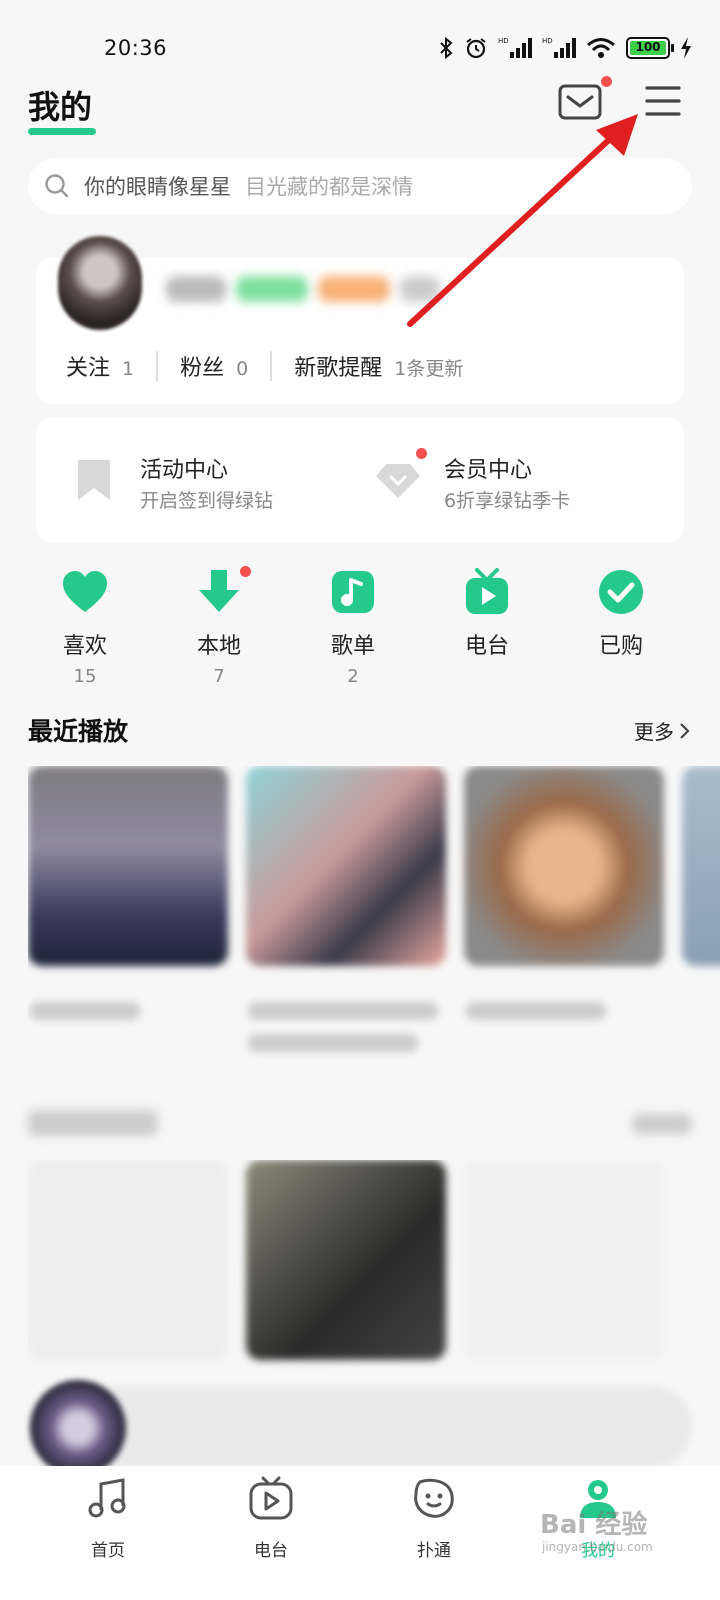 The height and width of the screenshot is (1600, 720). Describe the element at coordinates (621, 592) in the screenshot. I see `purchased-icon` at that location.